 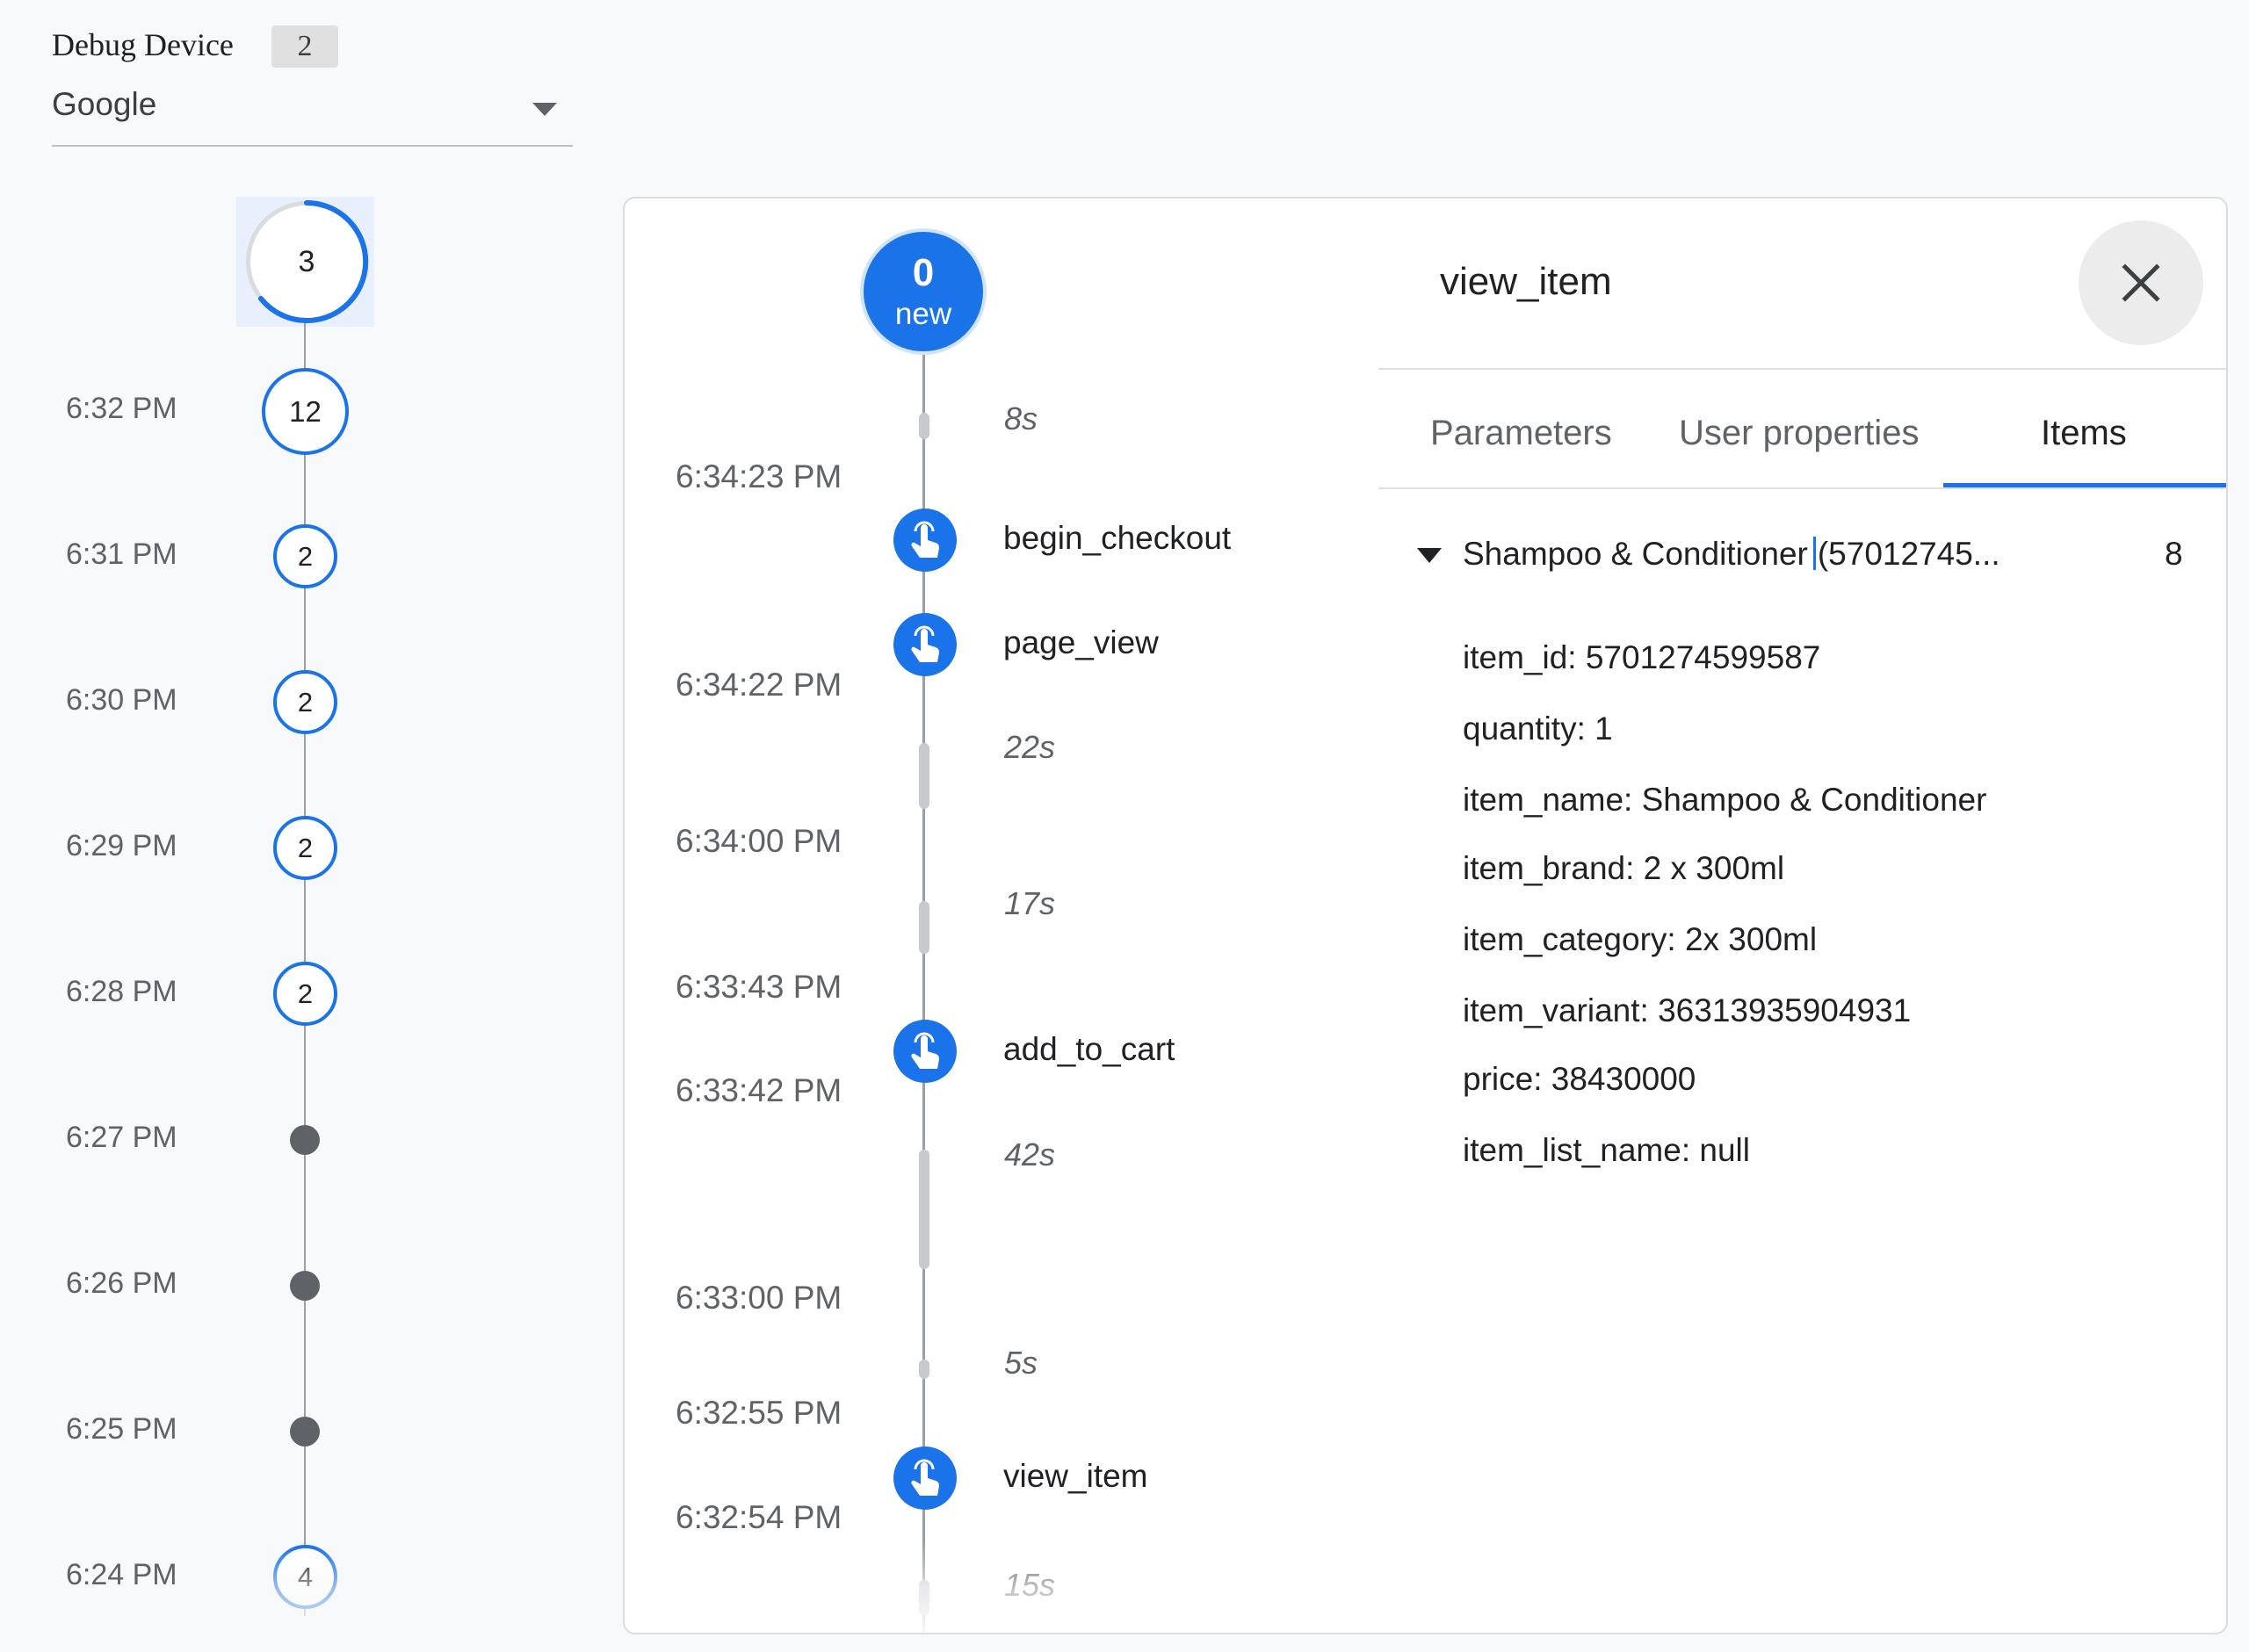 What do you see at coordinates (1799, 433) in the screenshot?
I see `tab-user-properties: User properties` at bounding box center [1799, 433].